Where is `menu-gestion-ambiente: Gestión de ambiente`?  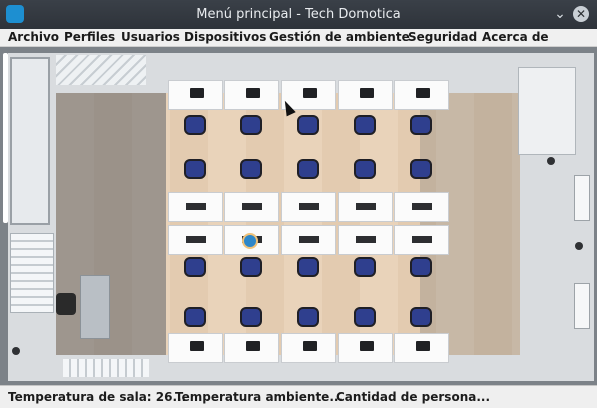
menu-gestion-ambiente: Gestión de ambiente is located at coordinates (339, 37).